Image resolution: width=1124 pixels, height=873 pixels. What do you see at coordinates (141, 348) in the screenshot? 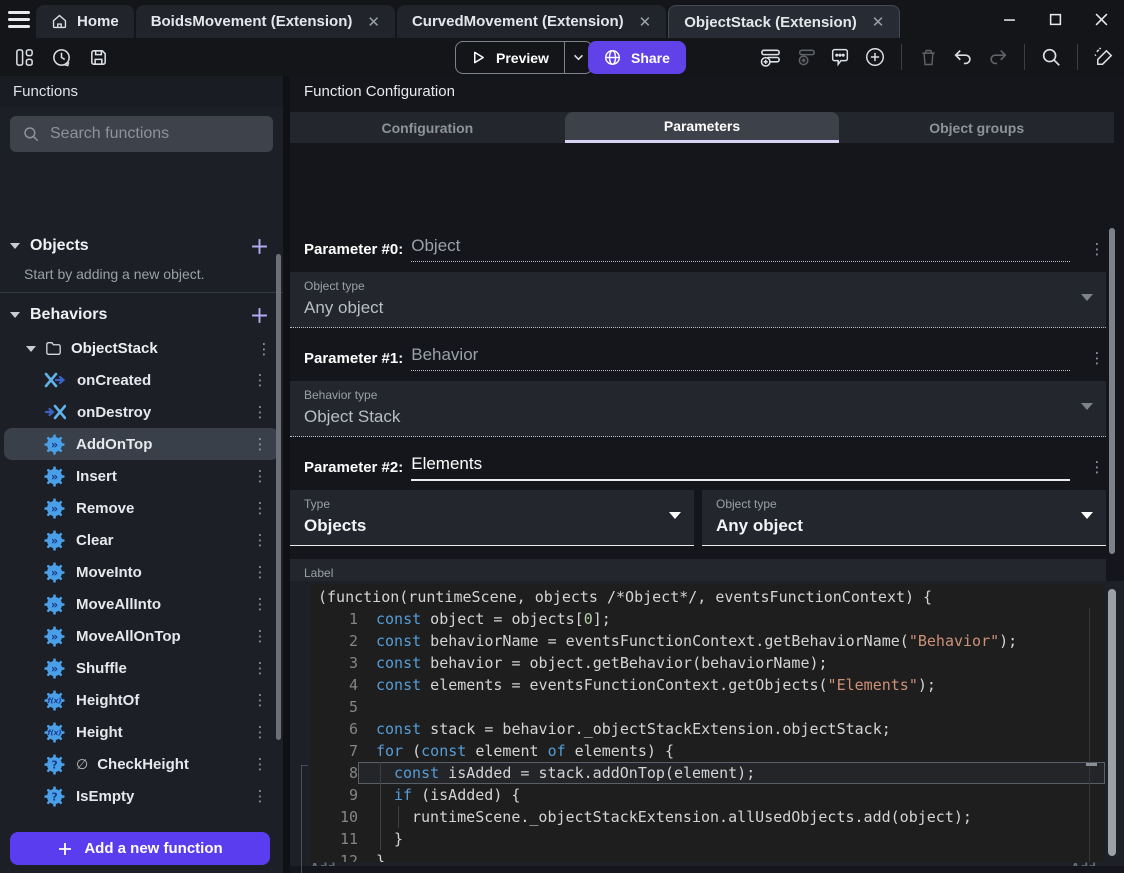
I see `behavior-group-objectstack: ObjectStack ⋮` at bounding box center [141, 348].